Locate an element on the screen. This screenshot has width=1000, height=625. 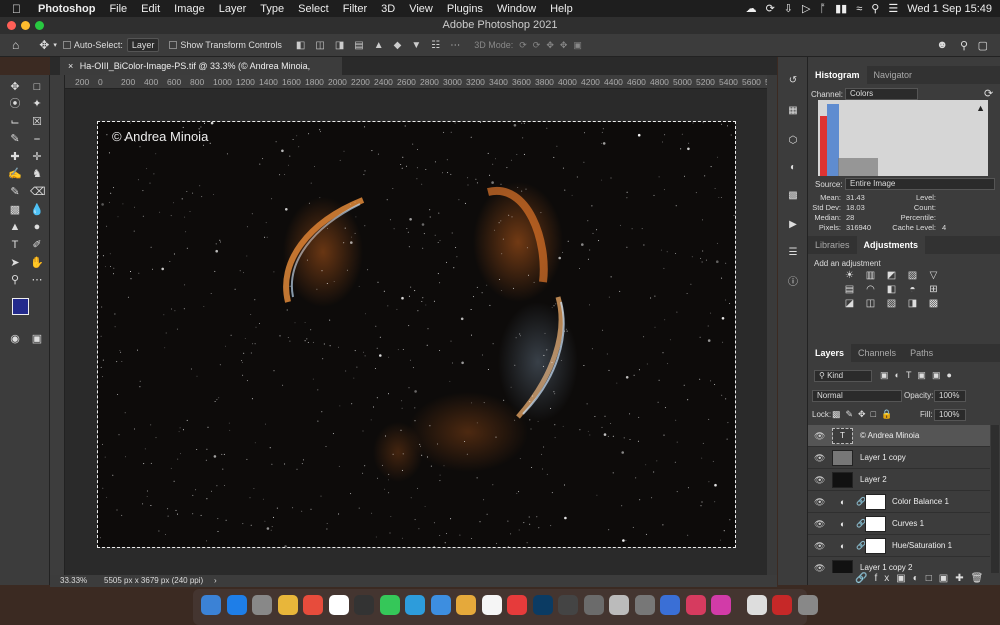
layers-footer-icons: 🔗fx▣◐□▣✚🗑 is located at coordinates (922, 578).